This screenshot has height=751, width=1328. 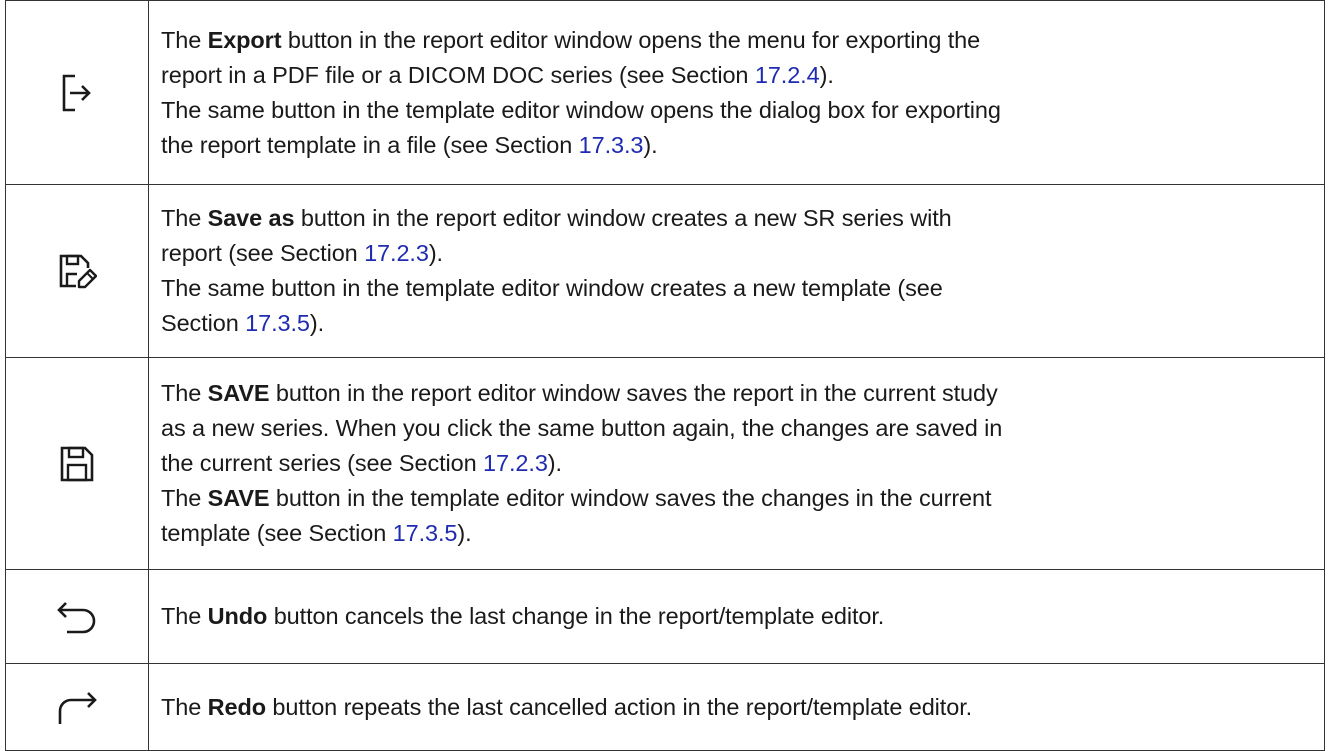 I want to click on icon-cell-export, so click(x=77, y=92).